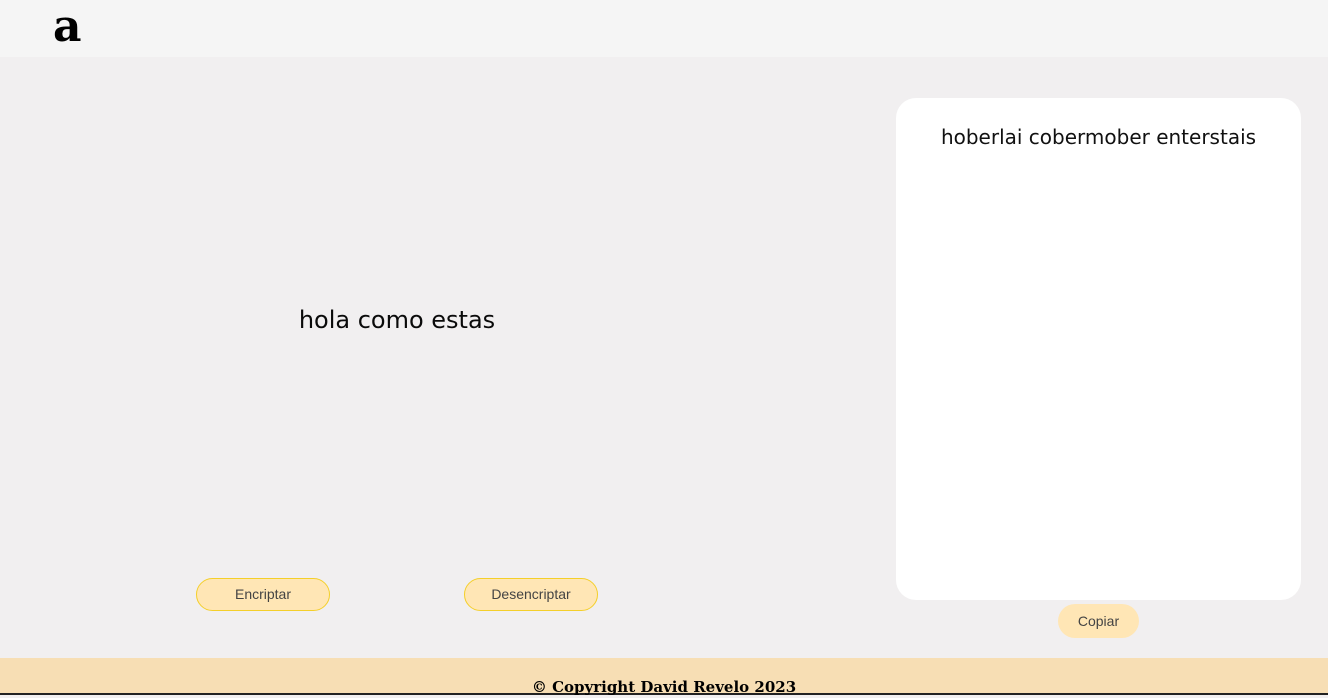 This screenshot has width=1328, height=698. I want to click on copy-button: Copiar, so click(1098, 621).